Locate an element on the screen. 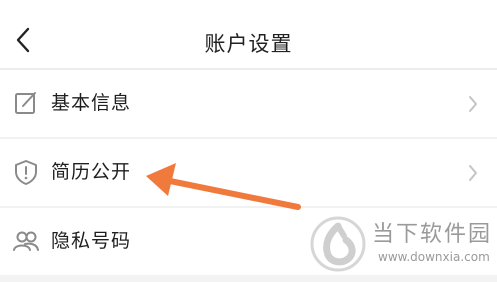 This screenshot has height=282, width=497. edit-icon is located at coordinates (25, 103).